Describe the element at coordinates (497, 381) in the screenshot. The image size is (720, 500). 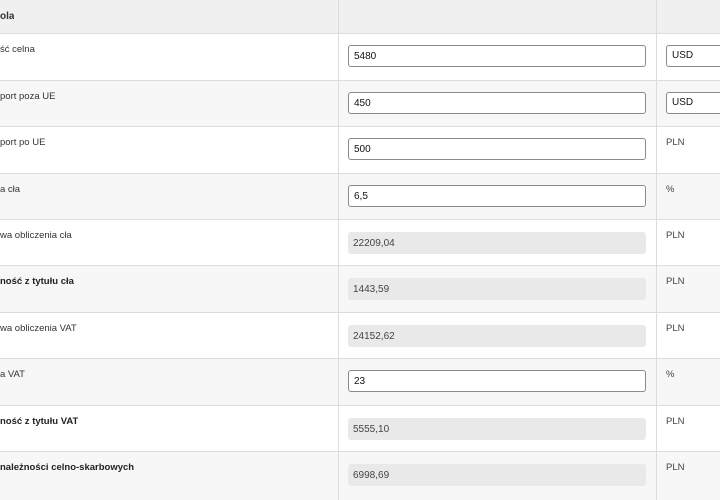
I see `vat-rate-input` at that location.